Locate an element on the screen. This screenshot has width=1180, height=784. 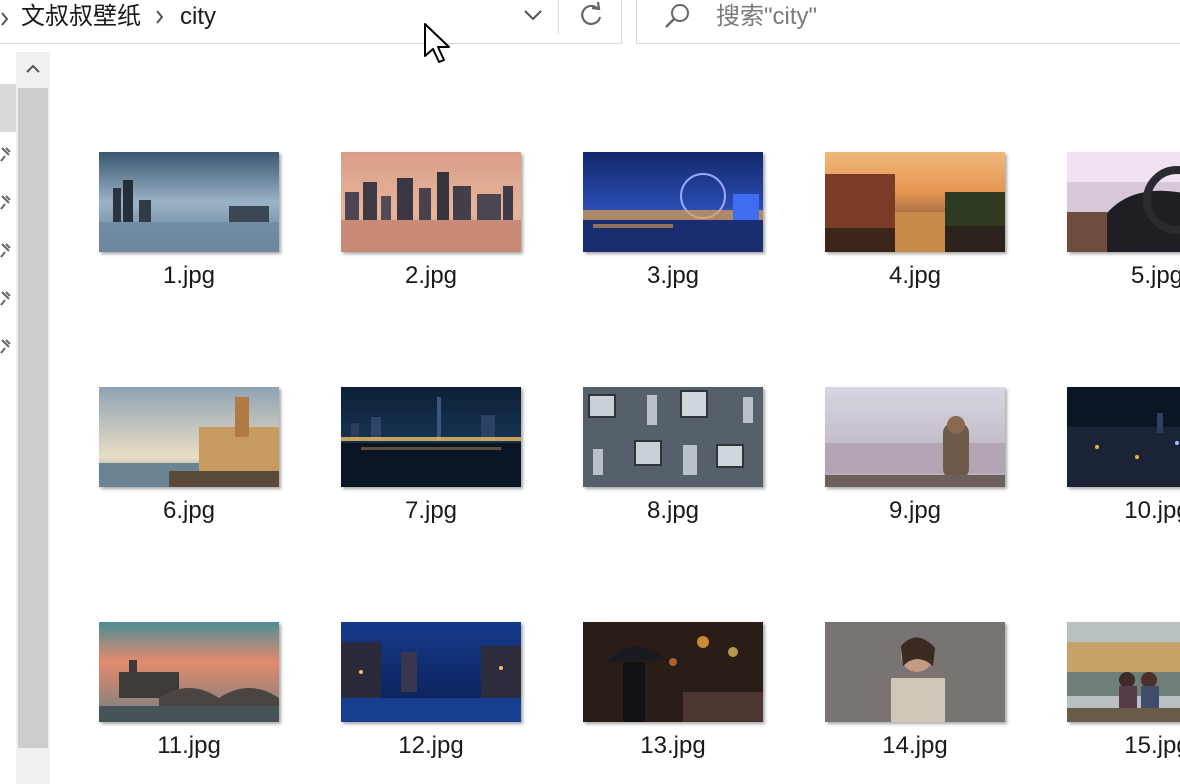
file-item: 5.jpg is located at coordinates (1119, 232).